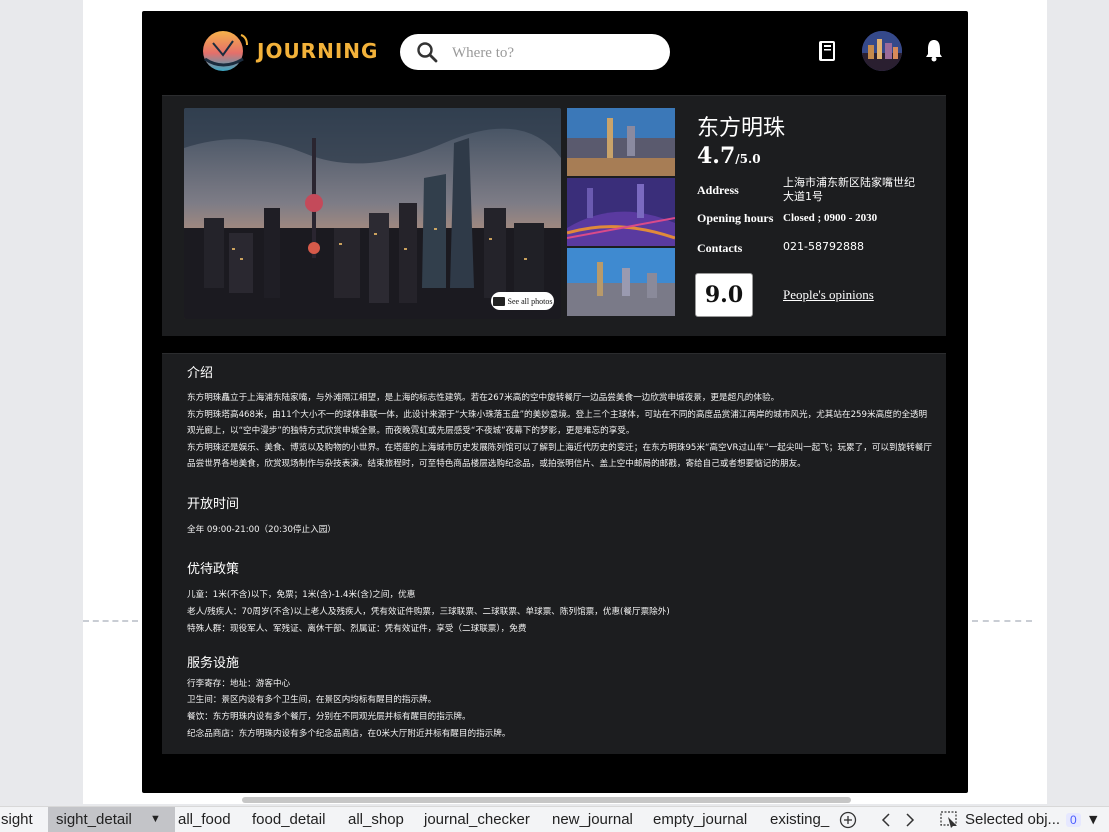 The image size is (1109, 832). I want to click on opening-hours-label: Opening hours, so click(735, 218).